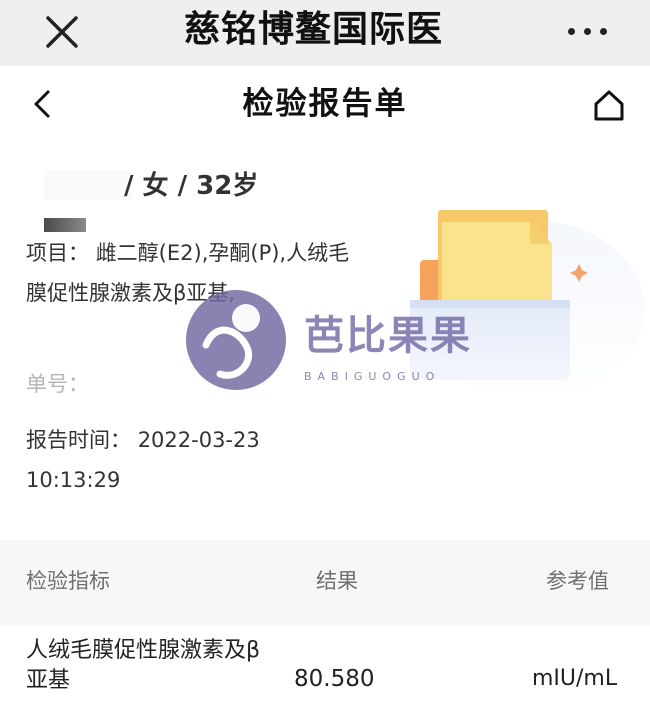 This screenshot has width=650, height=724. What do you see at coordinates (588, 30) in the screenshot?
I see `more-dots-icon` at bounding box center [588, 30].